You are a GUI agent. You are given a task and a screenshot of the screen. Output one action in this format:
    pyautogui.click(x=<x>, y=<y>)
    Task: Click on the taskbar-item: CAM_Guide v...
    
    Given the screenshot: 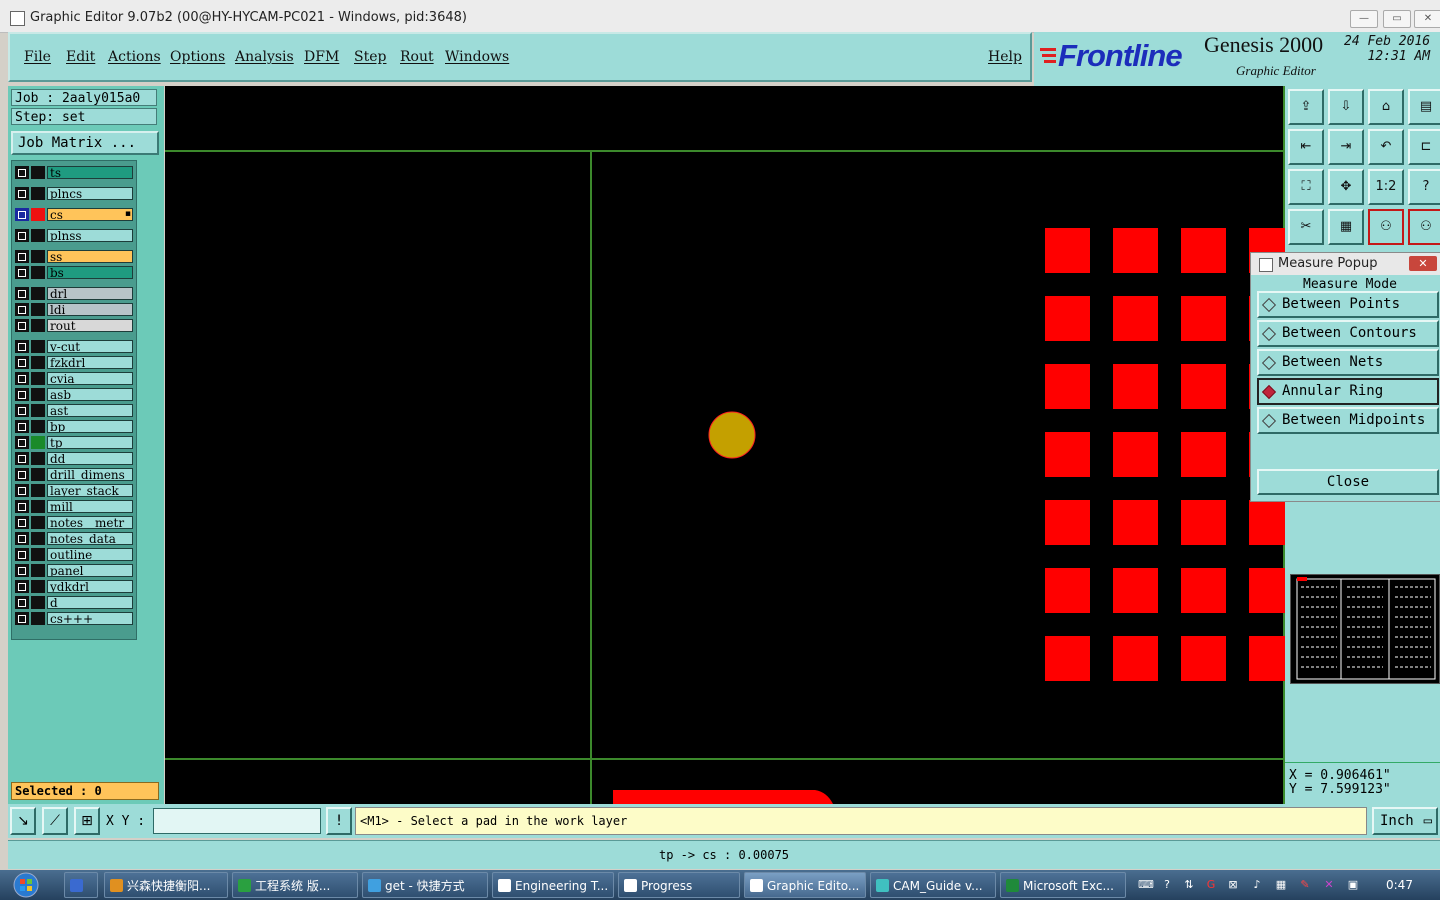 What is the action you would take?
    pyautogui.click(x=933, y=885)
    